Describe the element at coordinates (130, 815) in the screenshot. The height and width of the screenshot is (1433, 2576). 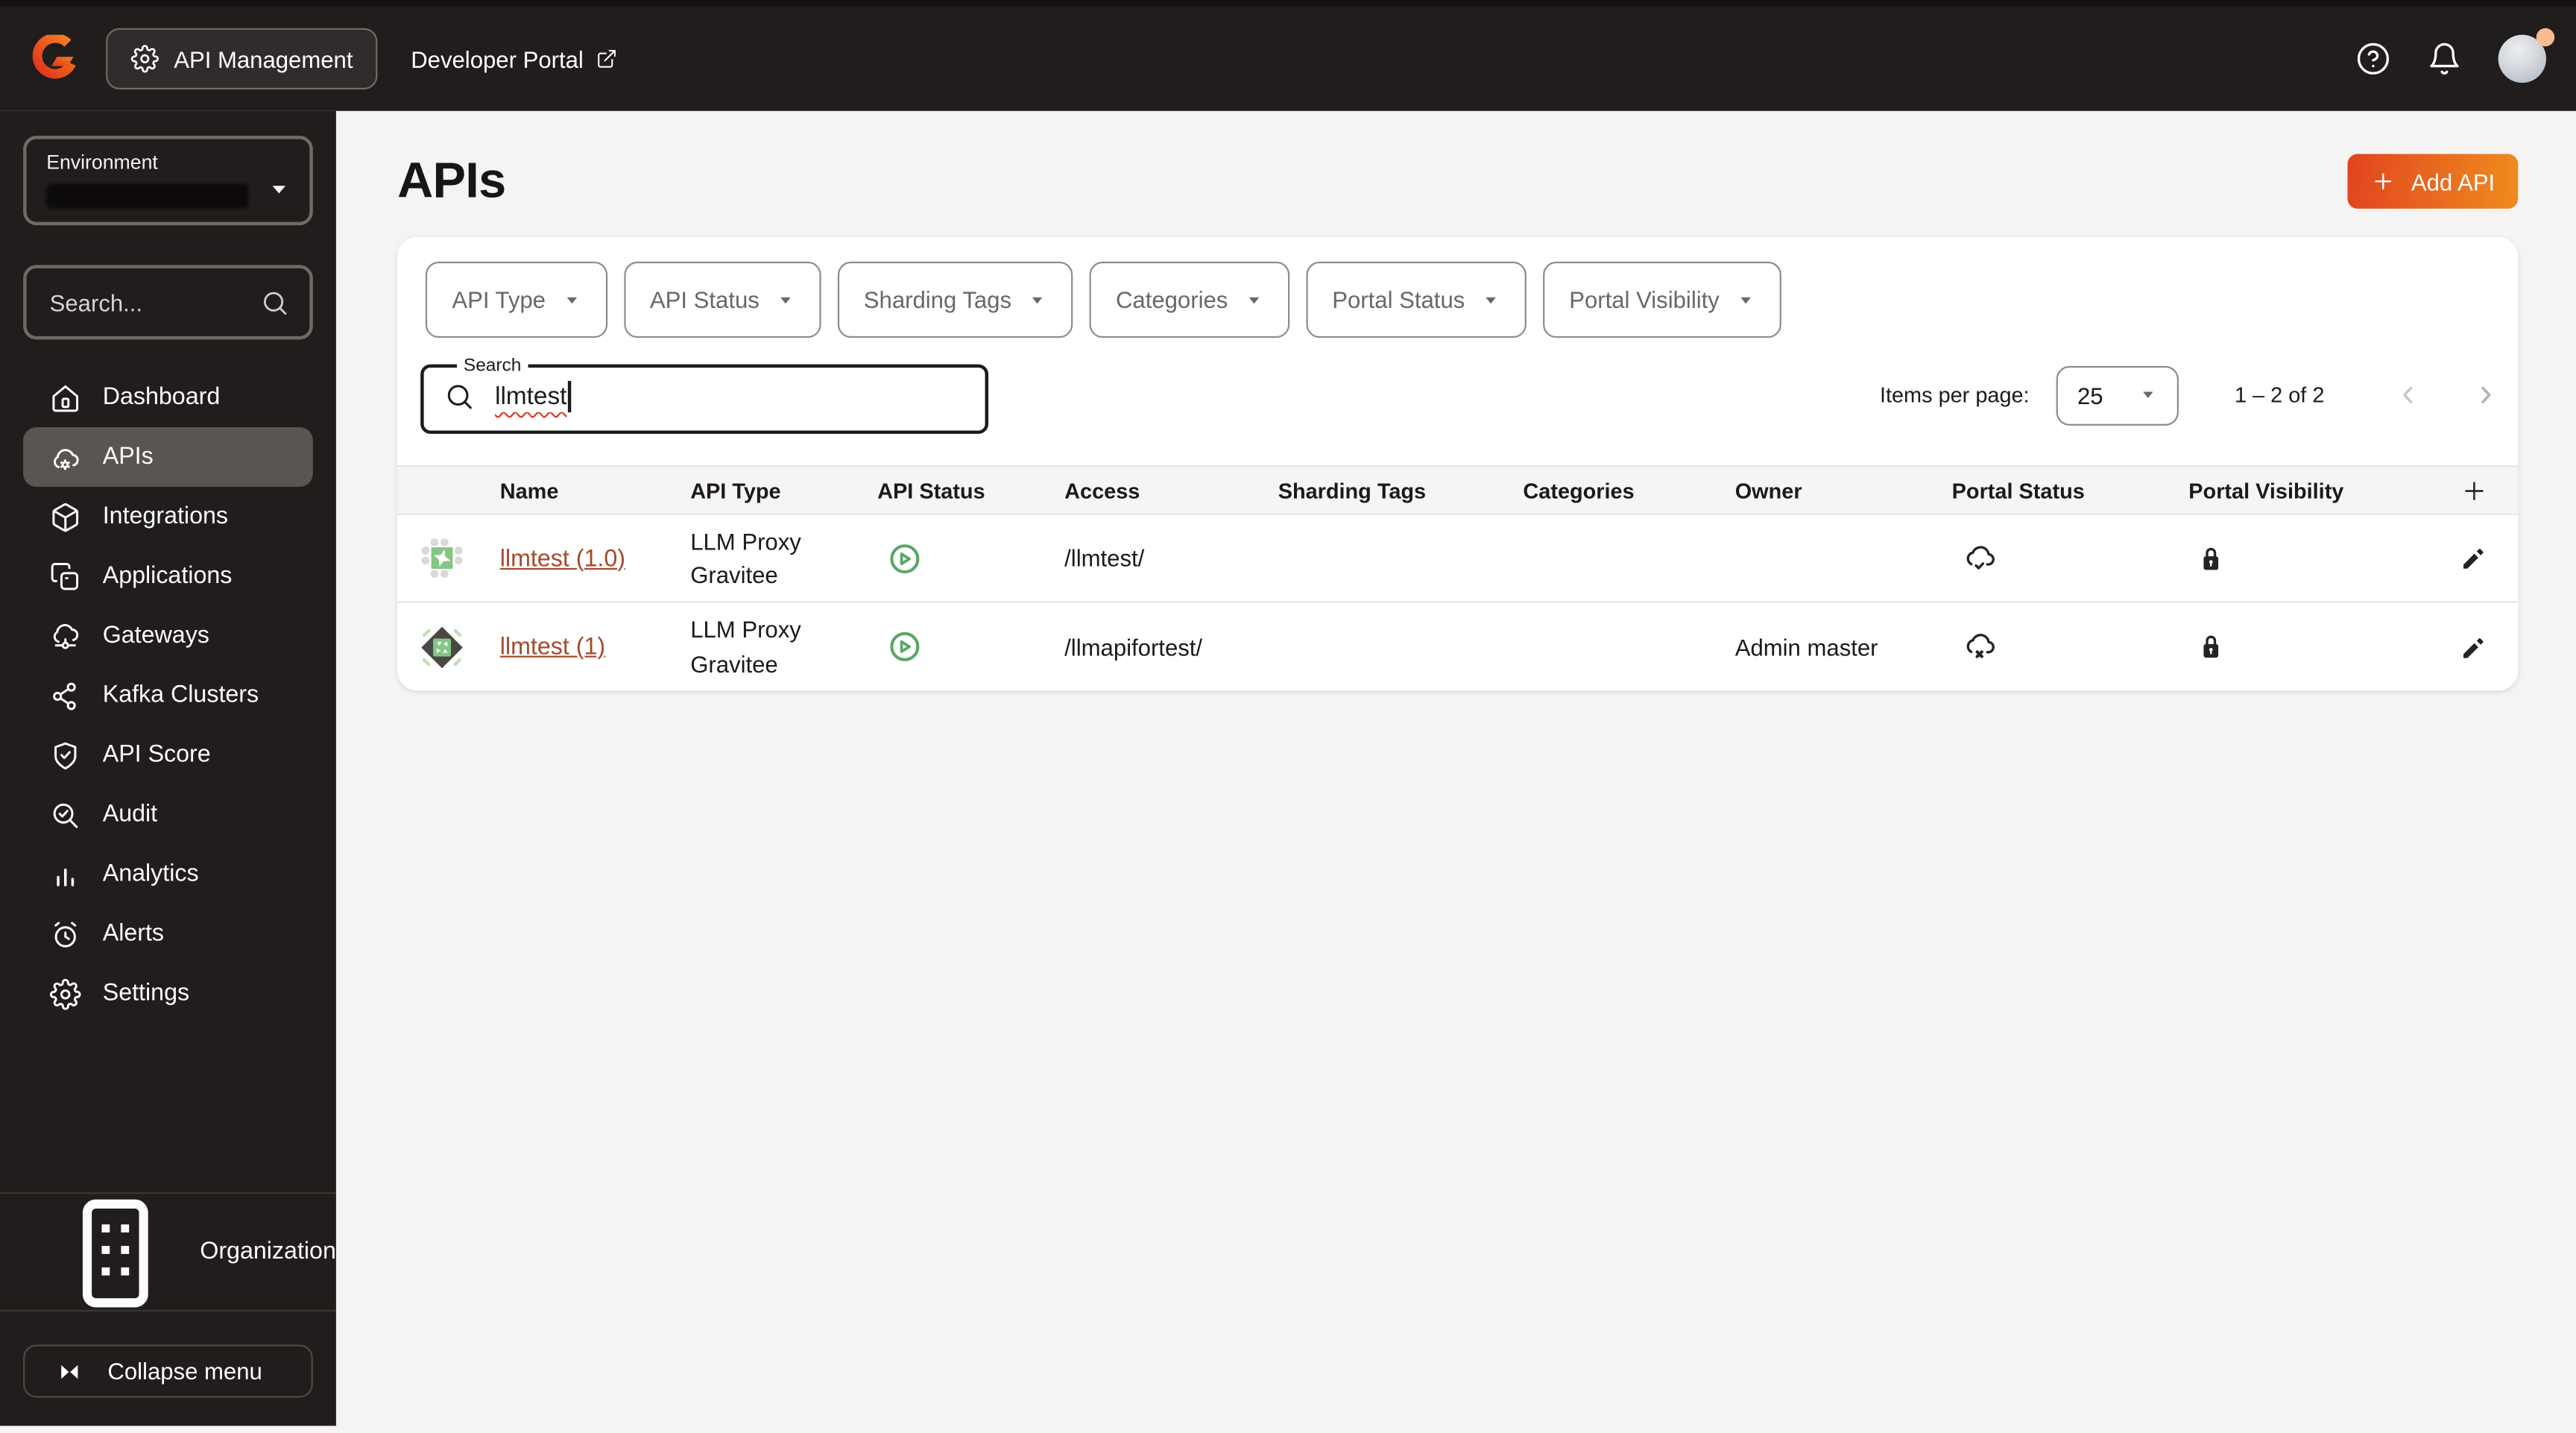
I see `sidebar-item-label: Audit` at that location.